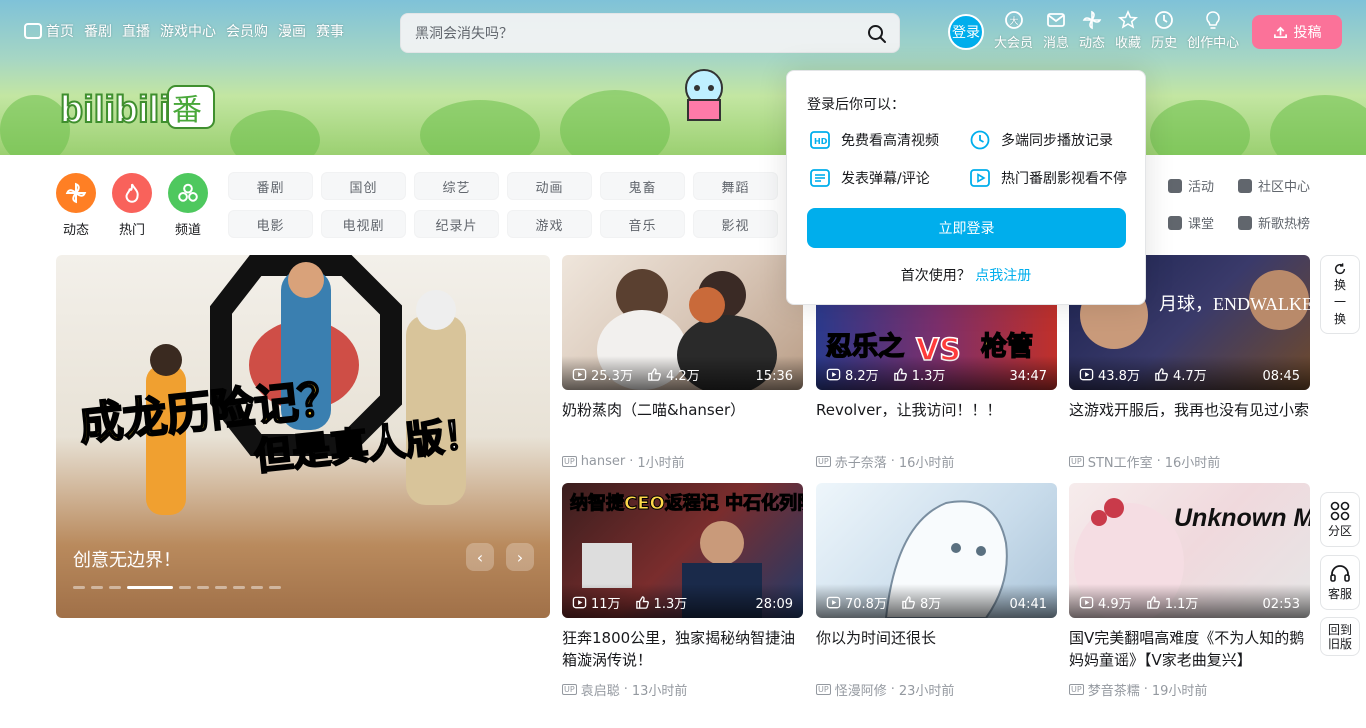 This screenshot has width=1366, height=728. I want to click on nav-mall: 会员购, so click(247, 31).